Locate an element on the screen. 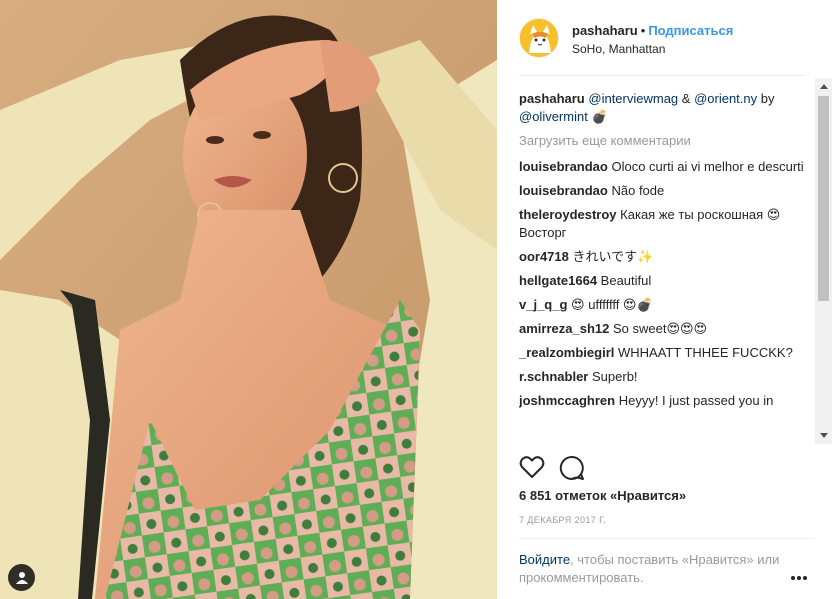  mention-link: @olivermint is located at coordinates (553, 116).